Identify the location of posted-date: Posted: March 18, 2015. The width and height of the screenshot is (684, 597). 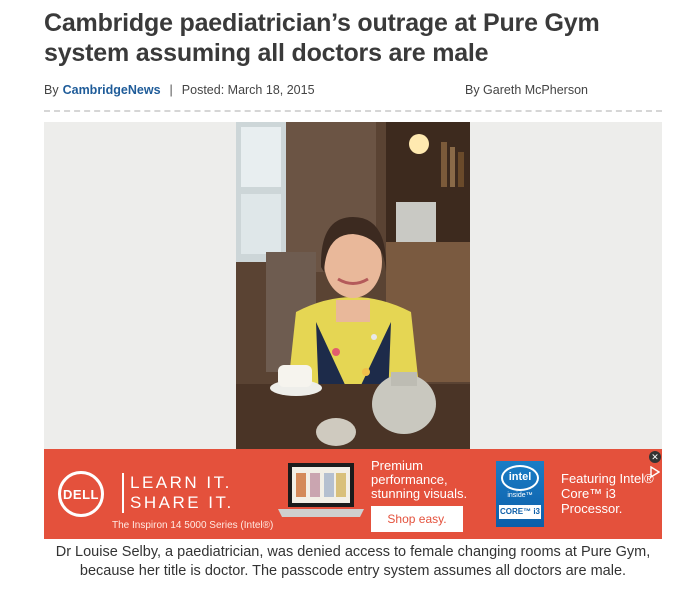
(248, 90).